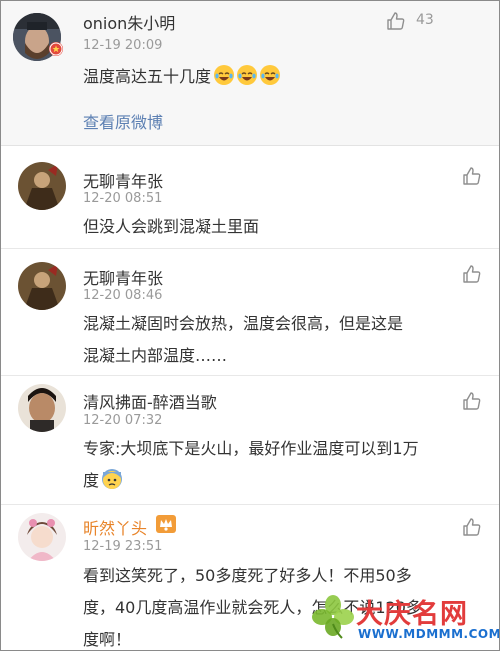 The height and width of the screenshot is (656, 500). I want to click on like-count: 43, so click(425, 20).